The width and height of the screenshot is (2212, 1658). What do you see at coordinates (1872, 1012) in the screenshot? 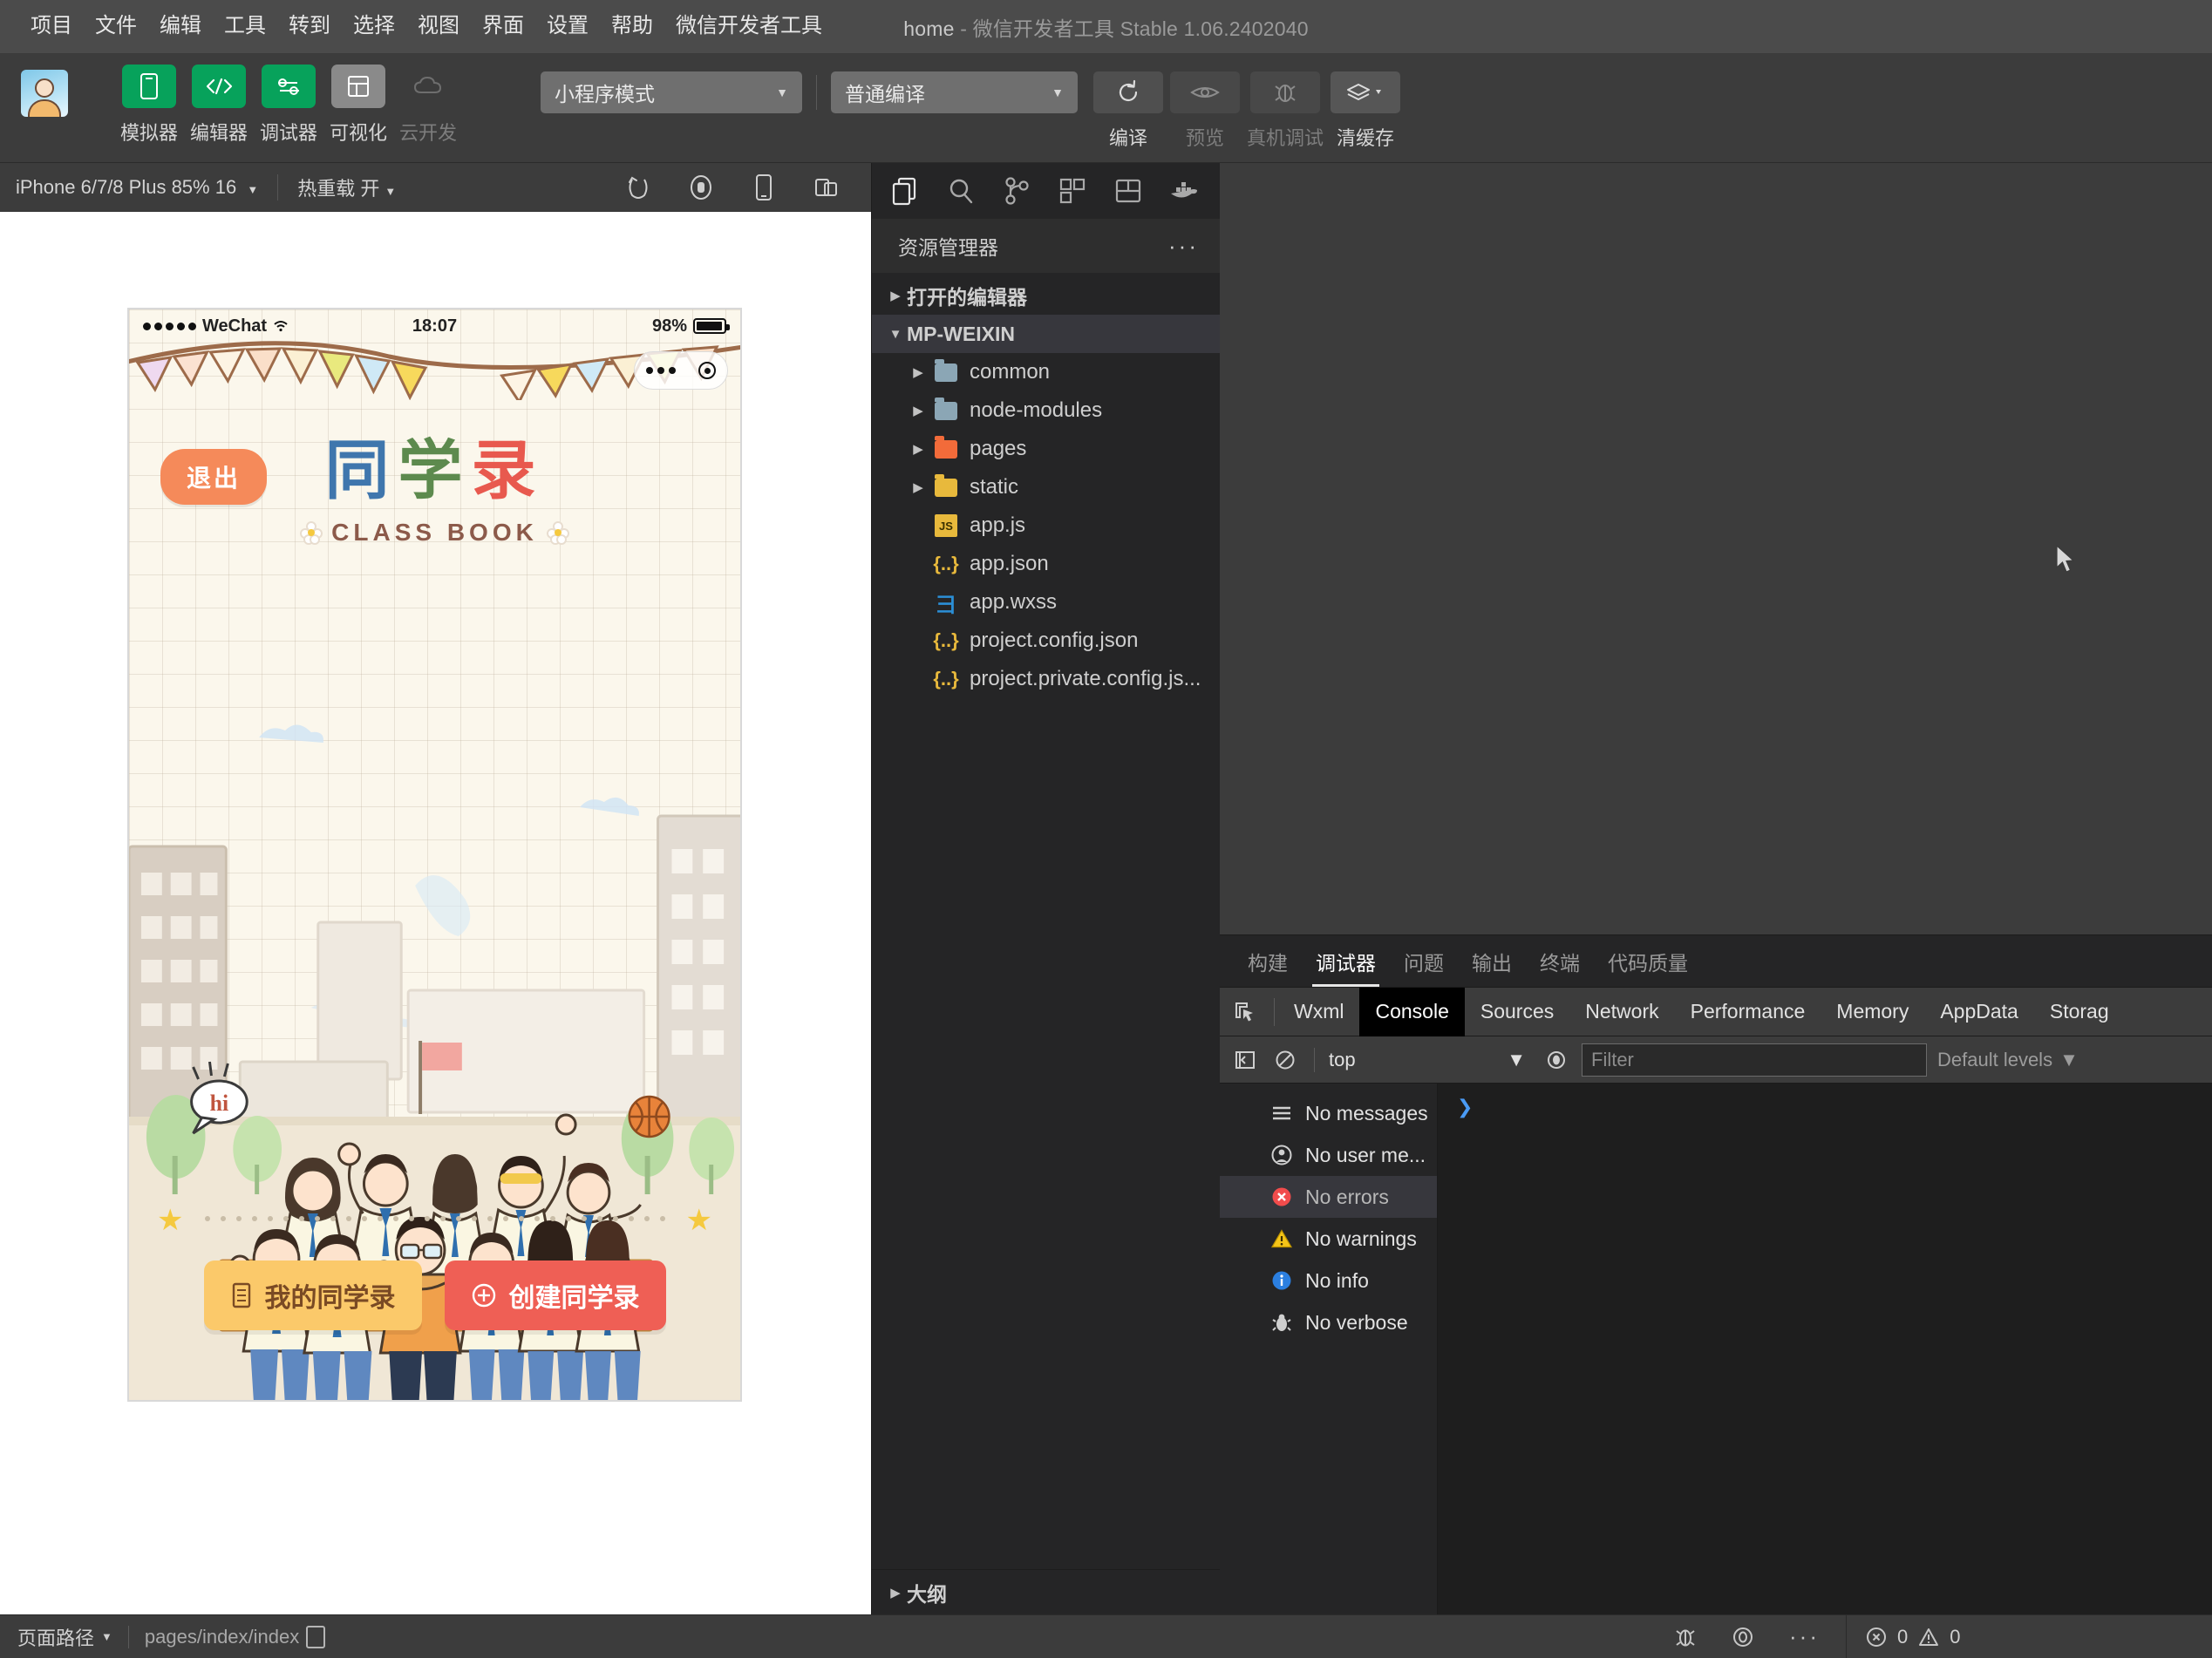
I see `devtab-memory: Memory` at bounding box center [1872, 1012].